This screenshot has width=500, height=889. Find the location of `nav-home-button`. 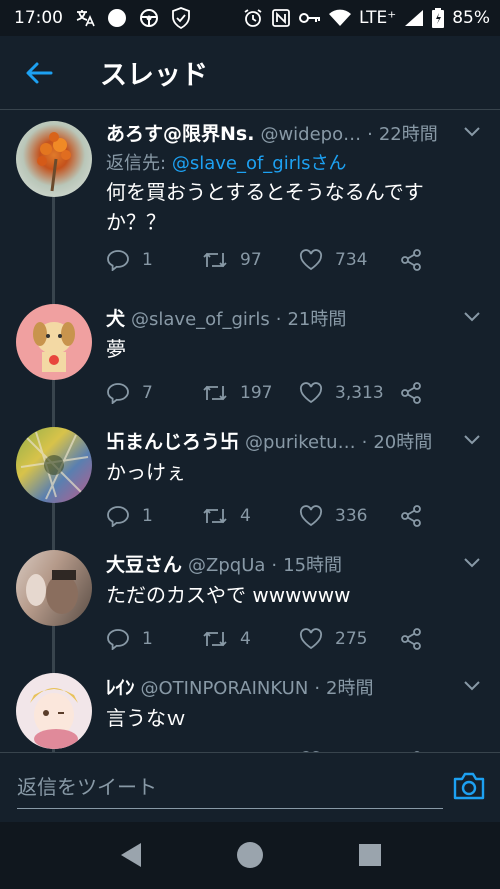

nav-home-button is located at coordinates (250, 855).